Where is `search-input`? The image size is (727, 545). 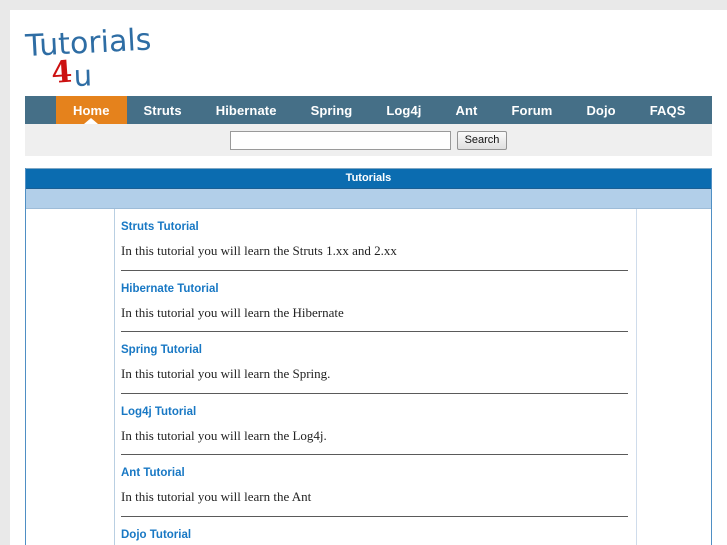
search-input is located at coordinates (340, 140).